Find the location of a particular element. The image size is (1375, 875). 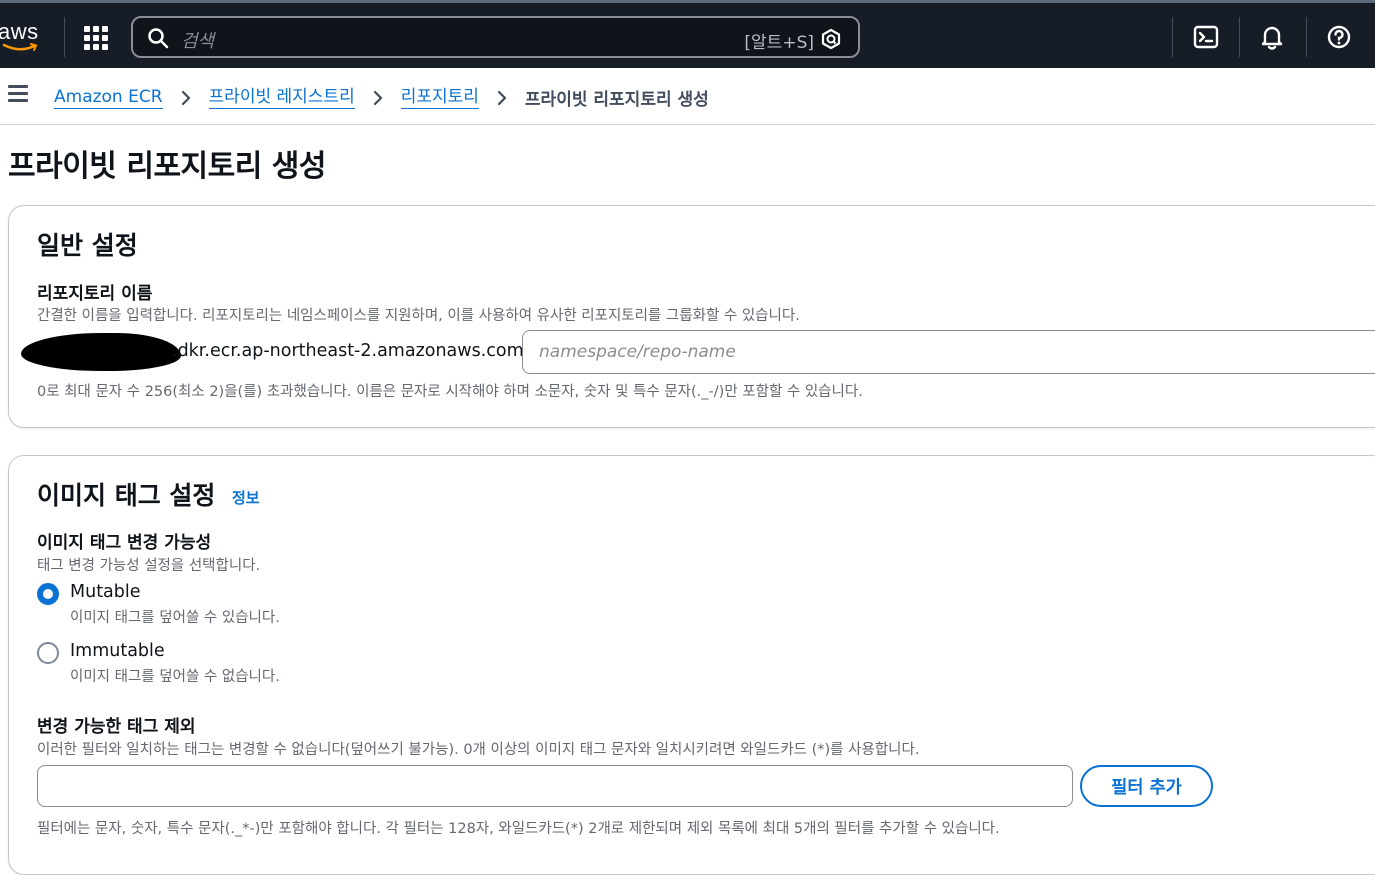

top-navigation: aws 검색 [알트+S] is located at coordinates (687, 34).